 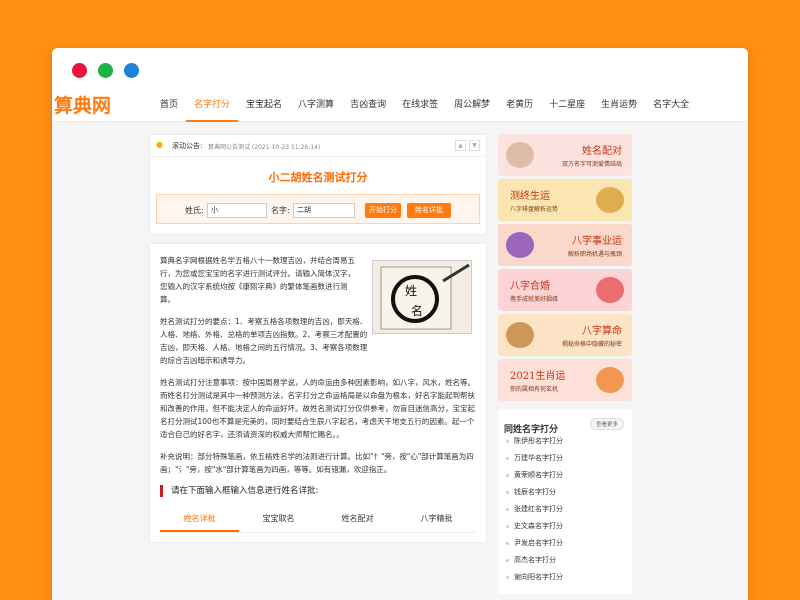 I want to click on nav-item: 名字大全, so click(x=671, y=108).